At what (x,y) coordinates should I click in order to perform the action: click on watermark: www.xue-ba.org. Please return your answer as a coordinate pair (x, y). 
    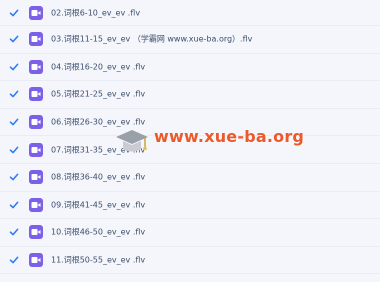
    Looking at the image, I should click on (208, 143).